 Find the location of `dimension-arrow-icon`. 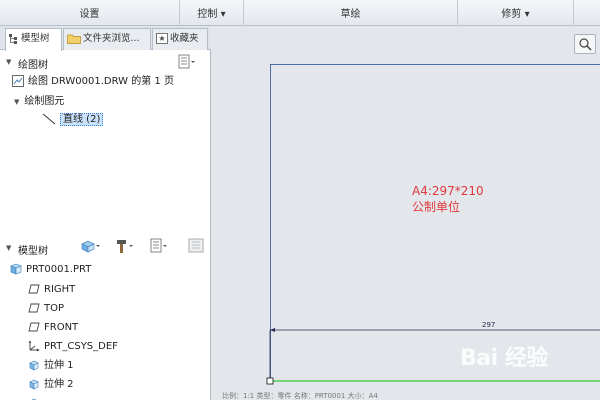

dimension-arrow-icon is located at coordinates (272, 330).